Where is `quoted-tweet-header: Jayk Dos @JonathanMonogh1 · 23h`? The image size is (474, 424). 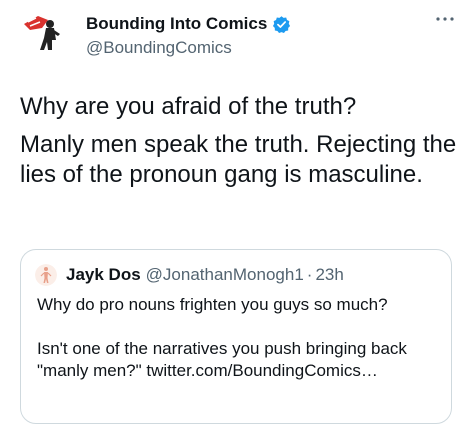 quoted-tweet-header: Jayk Dos @JonathanMonogh1 · 23h is located at coordinates (189, 275).